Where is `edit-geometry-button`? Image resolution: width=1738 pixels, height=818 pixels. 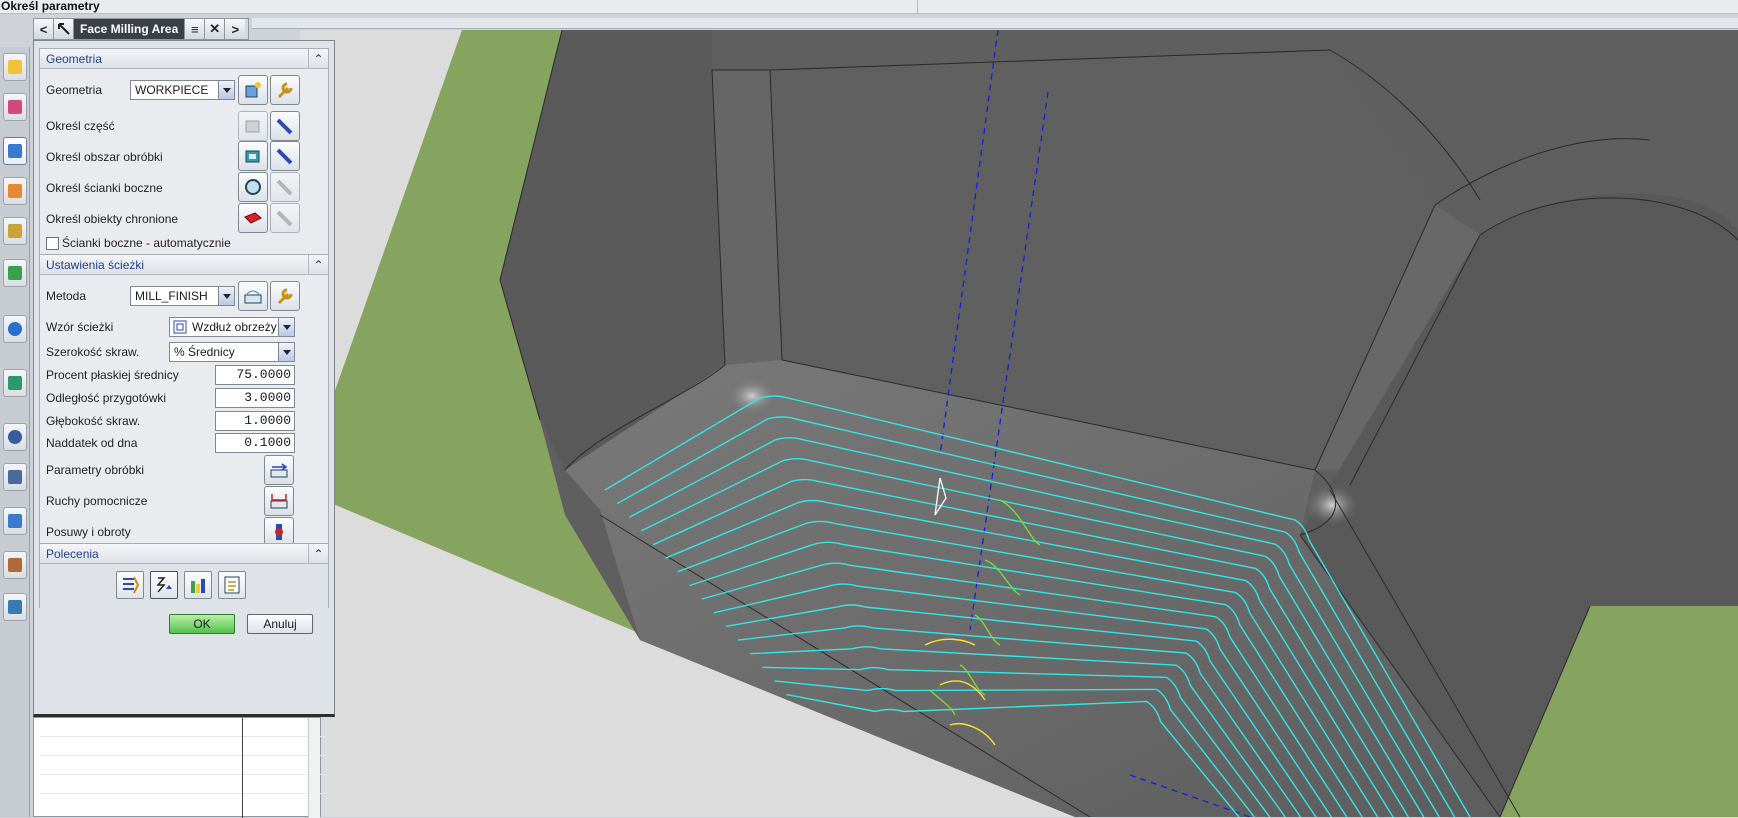
edit-geometry-button is located at coordinates (285, 90).